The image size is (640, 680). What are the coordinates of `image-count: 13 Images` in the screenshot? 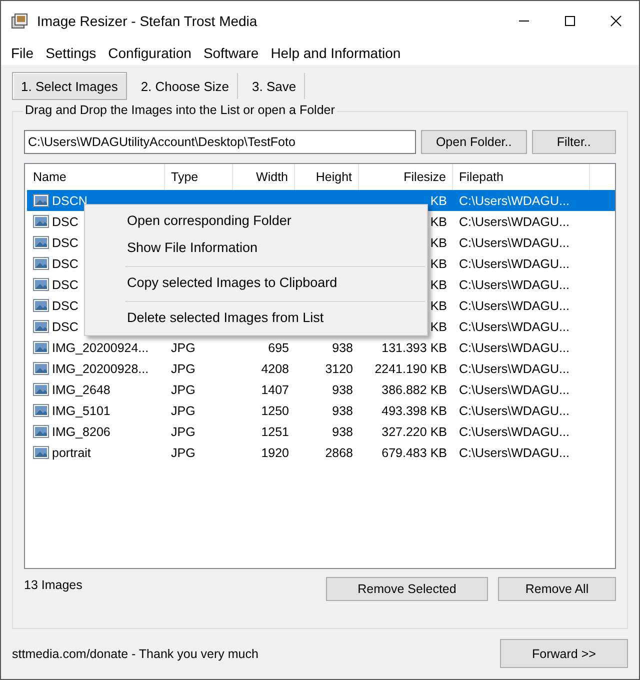 It's located at (54, 584).